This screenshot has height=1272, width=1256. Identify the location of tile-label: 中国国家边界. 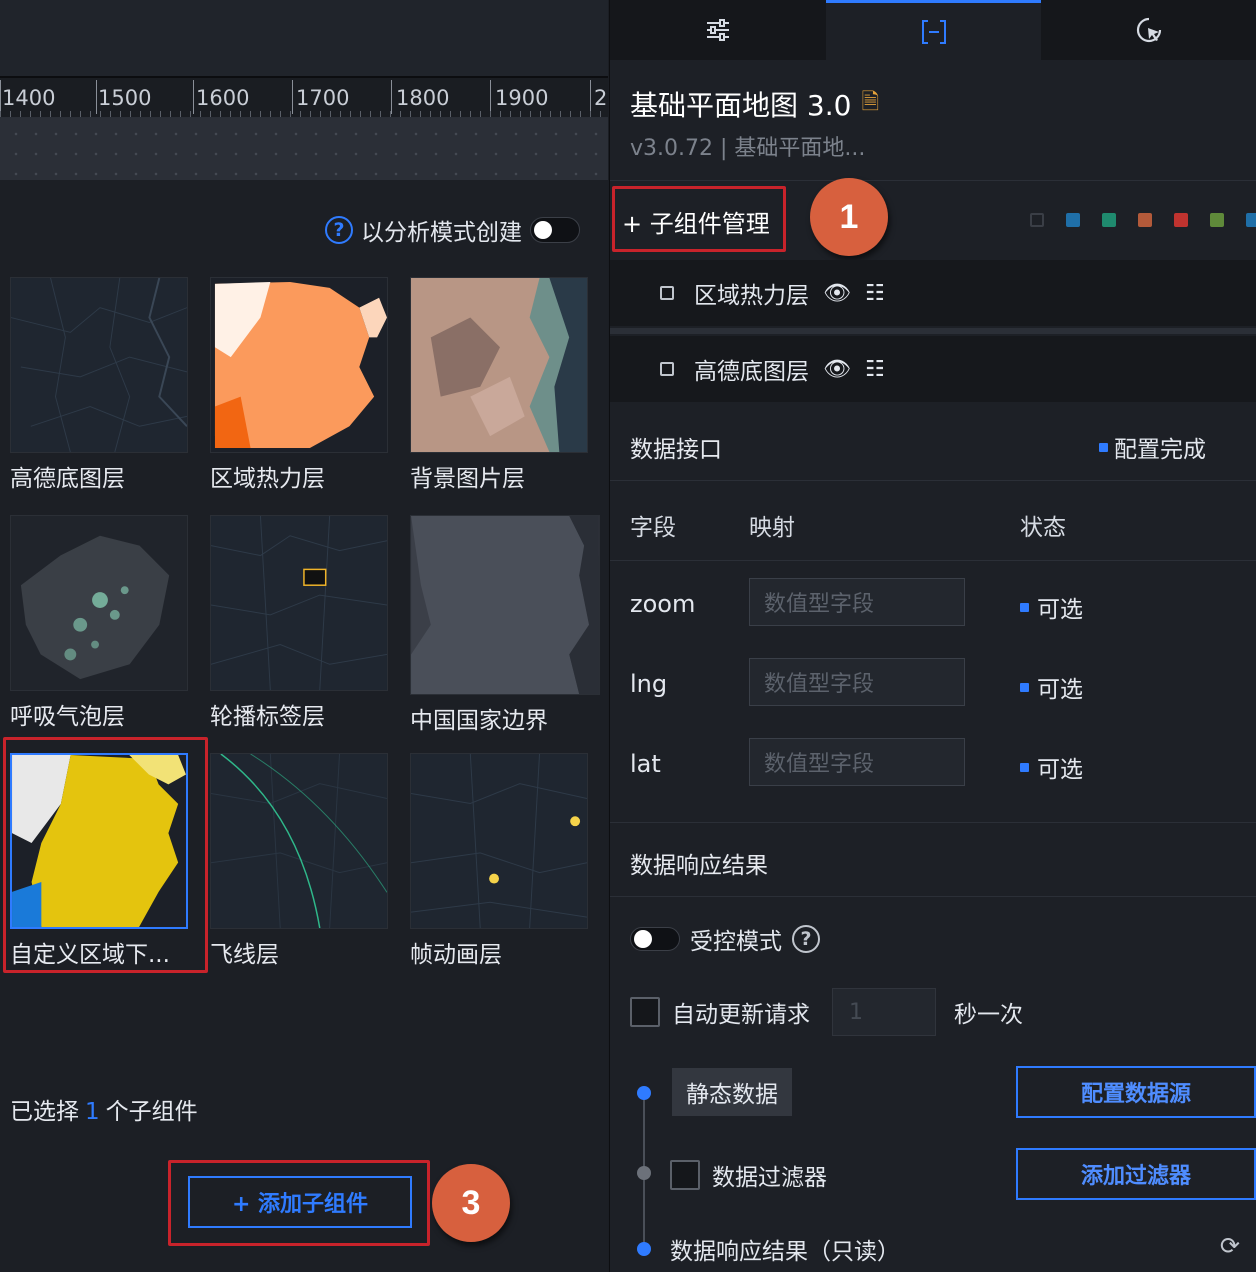
(479, 721).